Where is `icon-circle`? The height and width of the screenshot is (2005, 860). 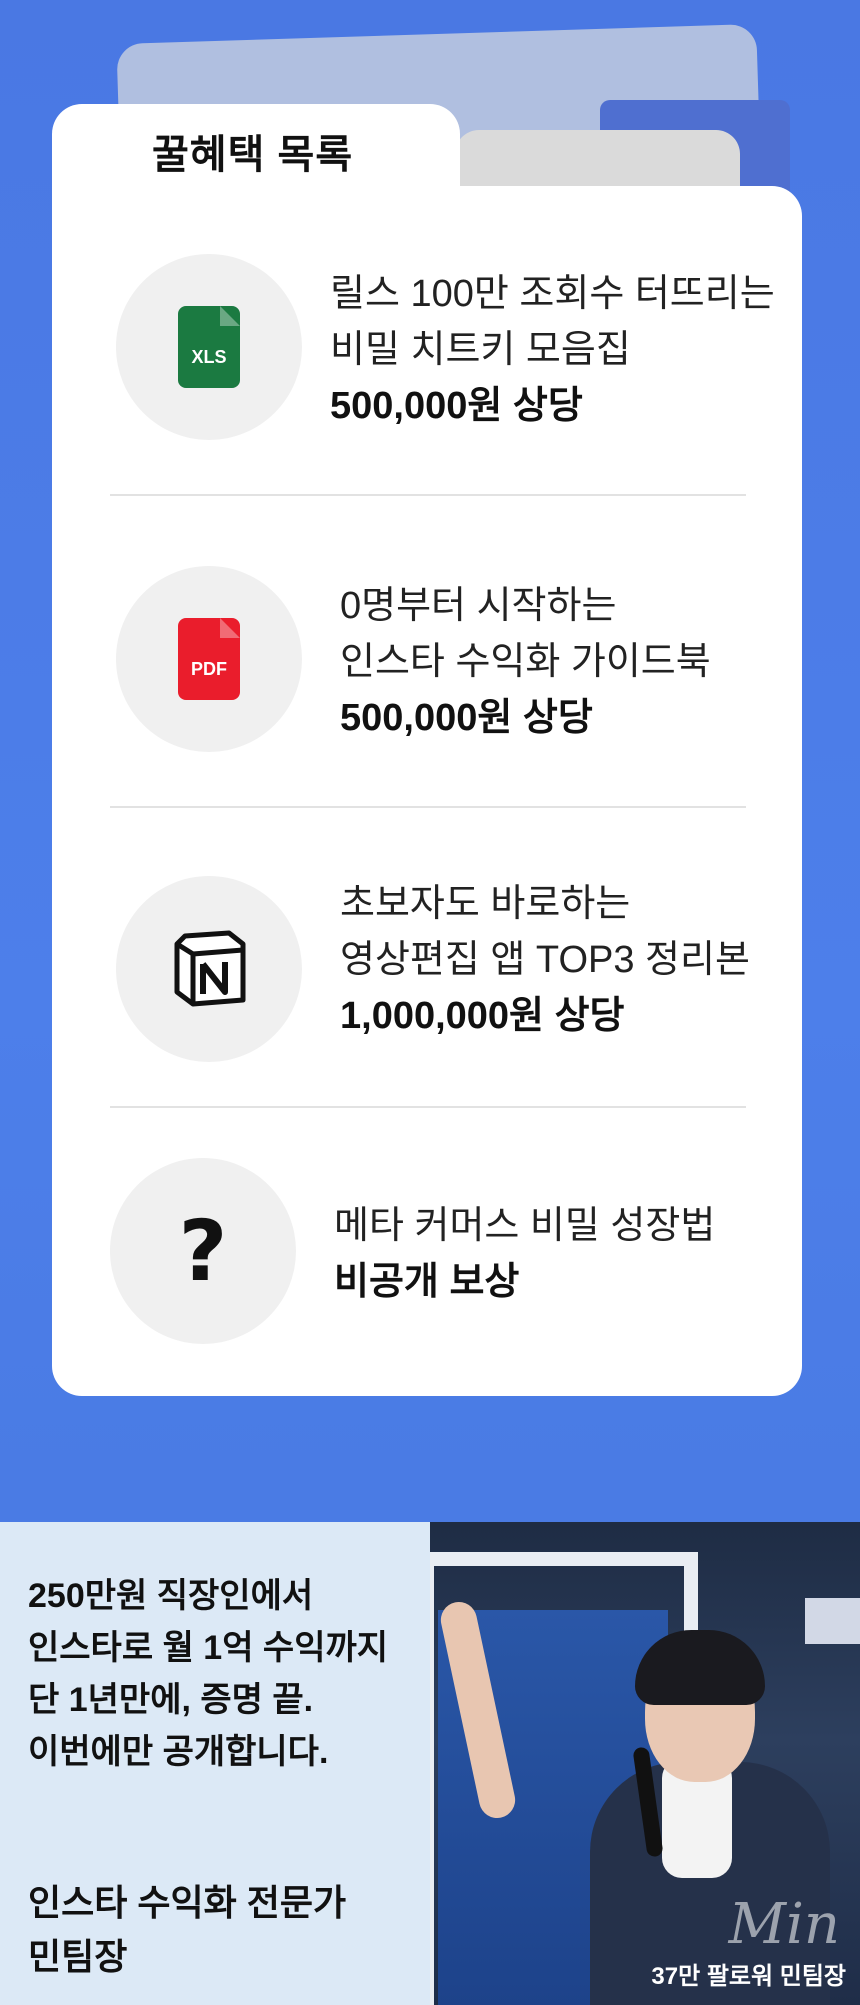
icon-circle is located at coordinates (209, 969).